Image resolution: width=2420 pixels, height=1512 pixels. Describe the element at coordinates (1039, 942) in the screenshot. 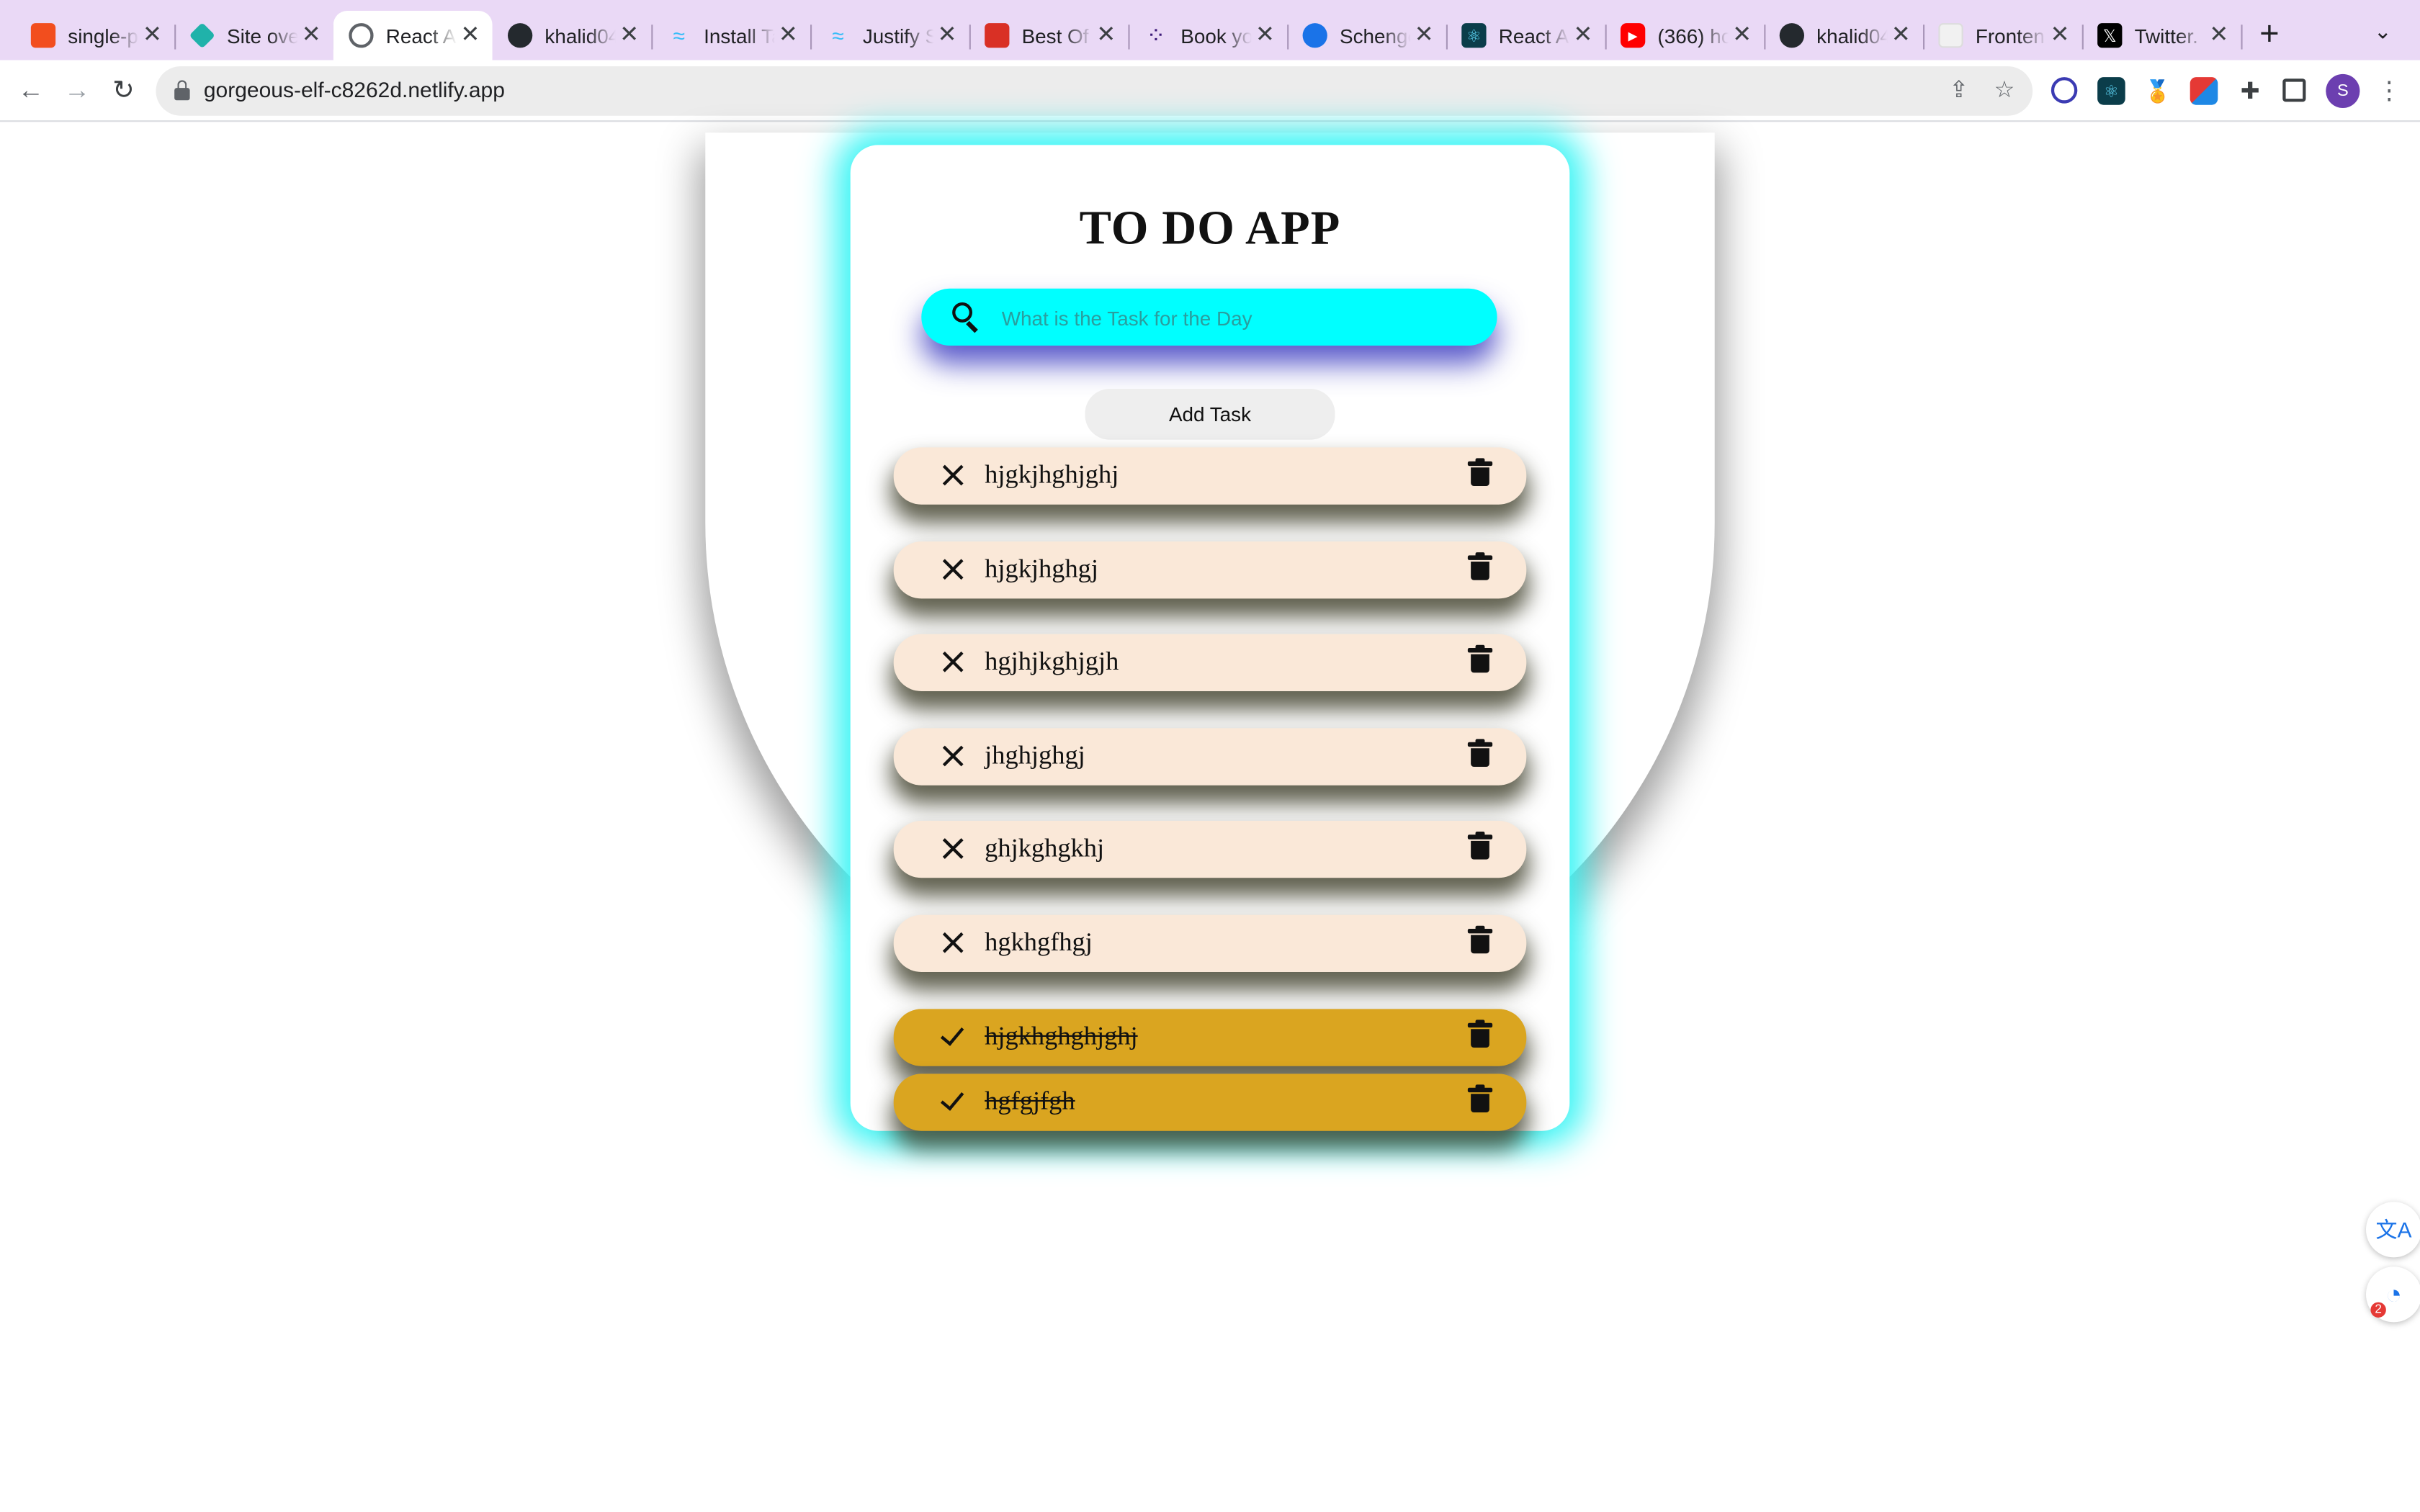

I see `task-label: hgkhgfhgj` at that location.